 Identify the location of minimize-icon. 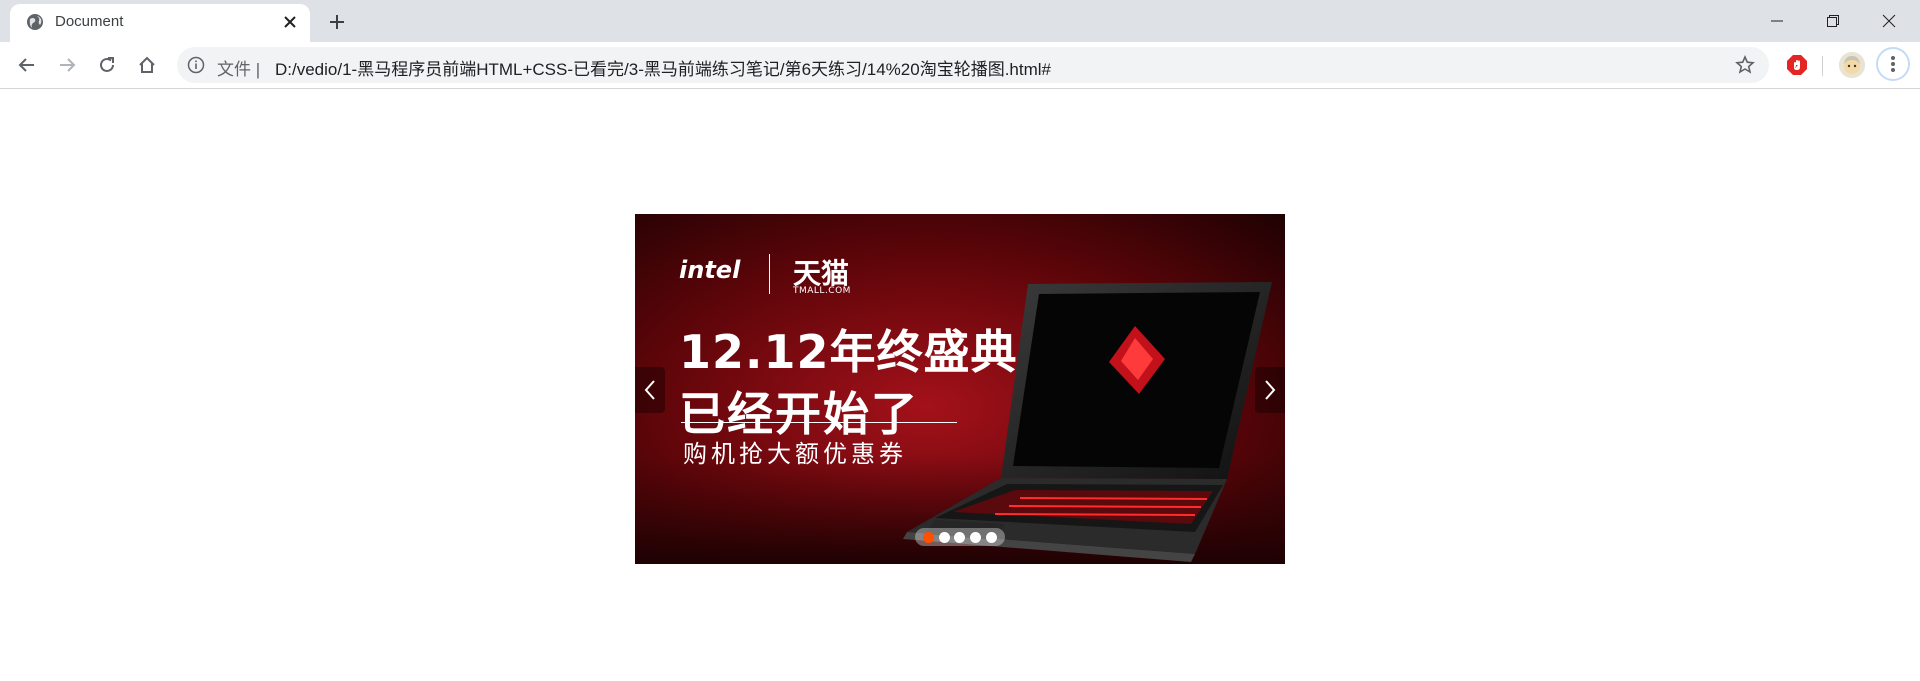
(1777, 21).